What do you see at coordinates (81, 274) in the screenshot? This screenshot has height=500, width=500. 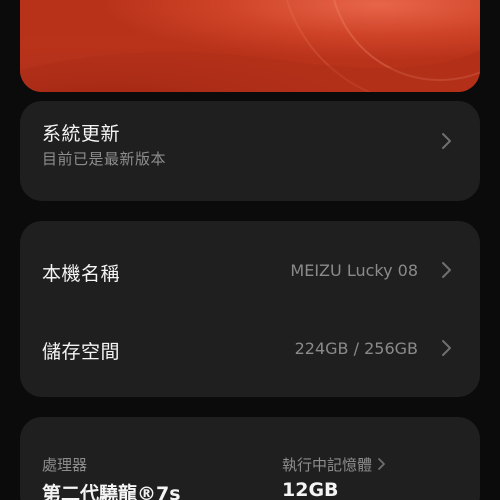 I see `device-name-label: 本機名稱` at bounding box center [81, 274].